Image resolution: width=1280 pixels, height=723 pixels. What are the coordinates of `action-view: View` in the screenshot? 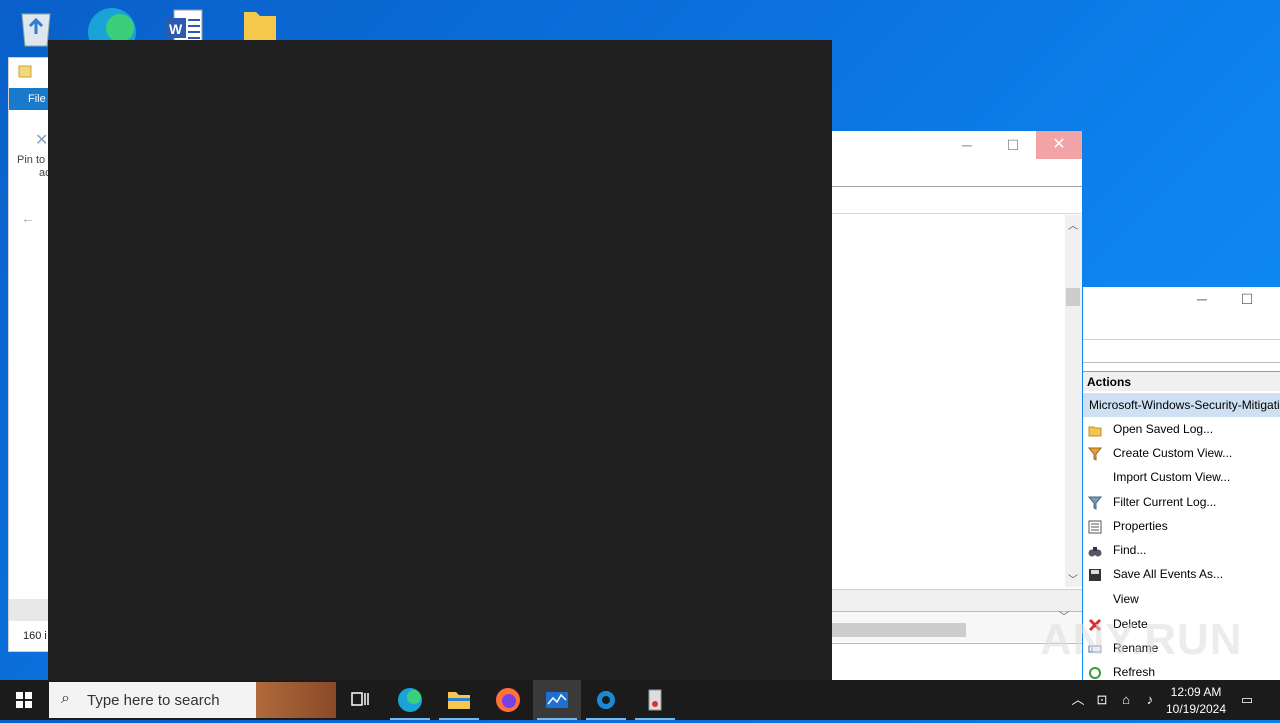 It's located at (1181, 599).